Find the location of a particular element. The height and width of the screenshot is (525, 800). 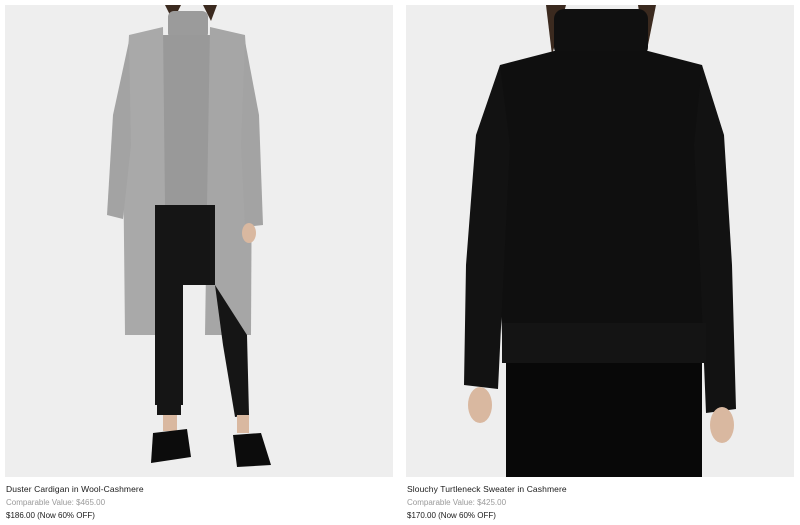

sale-price: $170.00 (Now 60% OFF) is located at coordinates (451, 515).